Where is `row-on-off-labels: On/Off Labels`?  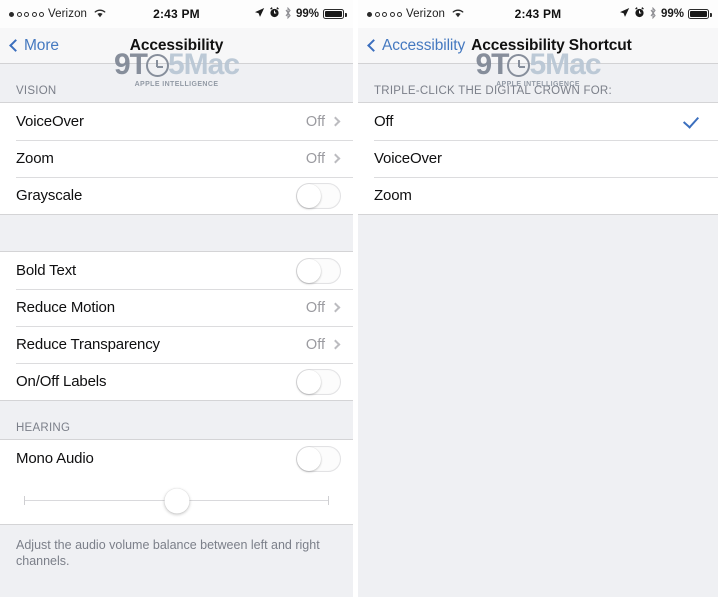
row-on-off-labels: On/Off Labels is located at coordinates (176, 381).